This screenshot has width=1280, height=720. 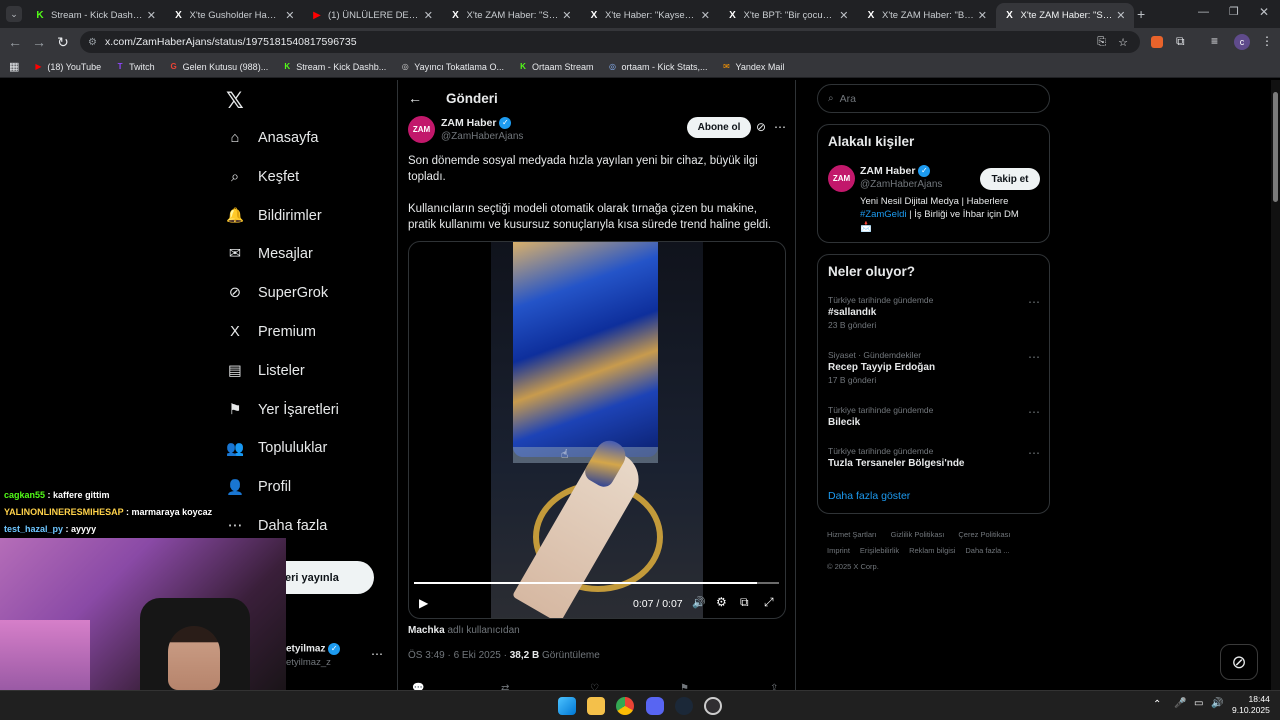 What do you see at coordinates (511, 15) in the screenshot?
I see `browser-tab: X X'te ZAM Haber: "Soba g✕` at bounding box center [511, 15].